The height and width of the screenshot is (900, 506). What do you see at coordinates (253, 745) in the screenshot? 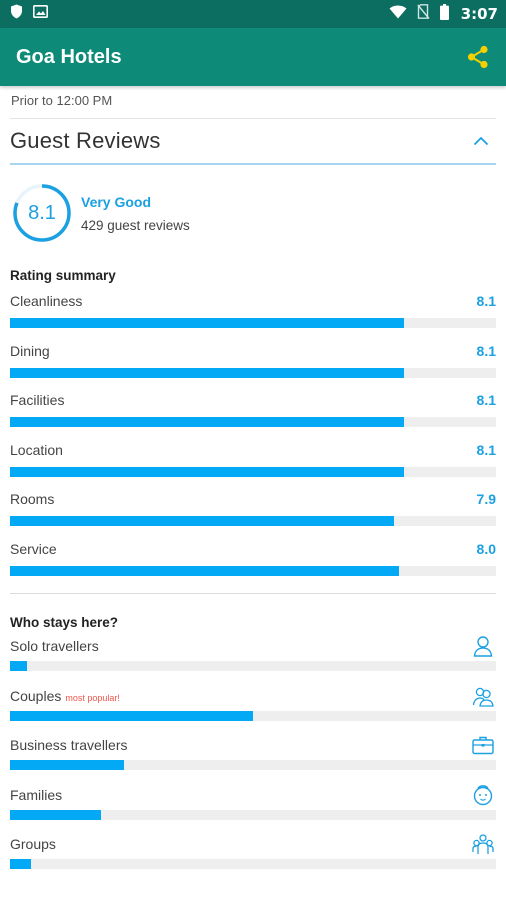
I see `who-stays-row-header: Business travellers` at bounding box center [253, 745].